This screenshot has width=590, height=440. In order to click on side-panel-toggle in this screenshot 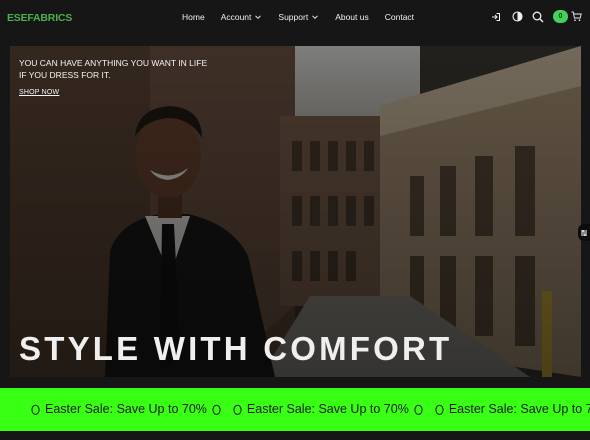, I will do `click(584, 232)`.